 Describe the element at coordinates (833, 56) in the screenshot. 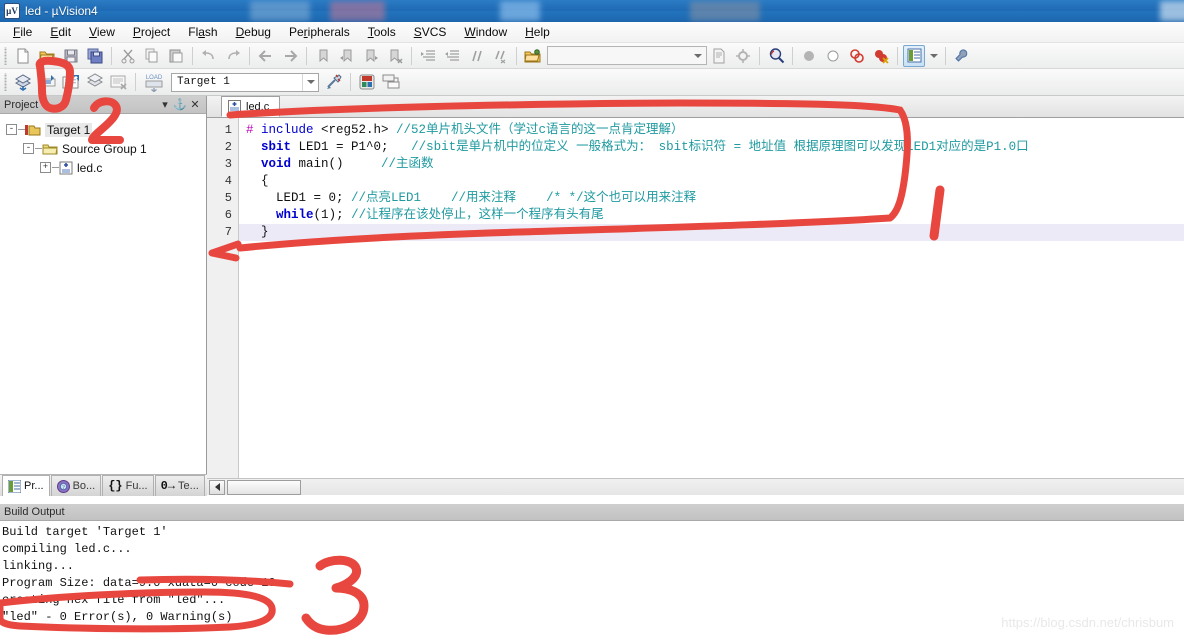

I see `breakpoint-empty-icon` at that location.